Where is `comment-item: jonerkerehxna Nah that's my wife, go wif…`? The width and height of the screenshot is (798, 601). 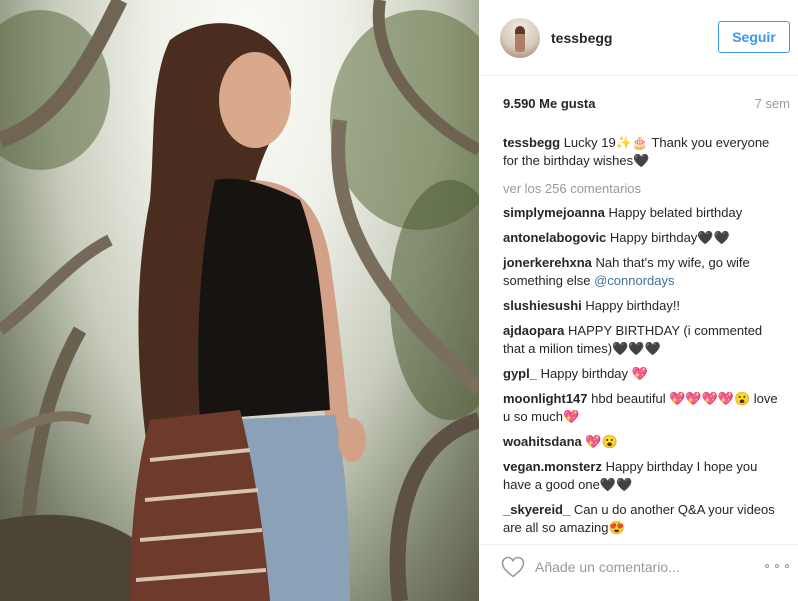
comment-item: jonerkerehxna Nah that's my wife, go wif… is located at coordinates (643, 272).